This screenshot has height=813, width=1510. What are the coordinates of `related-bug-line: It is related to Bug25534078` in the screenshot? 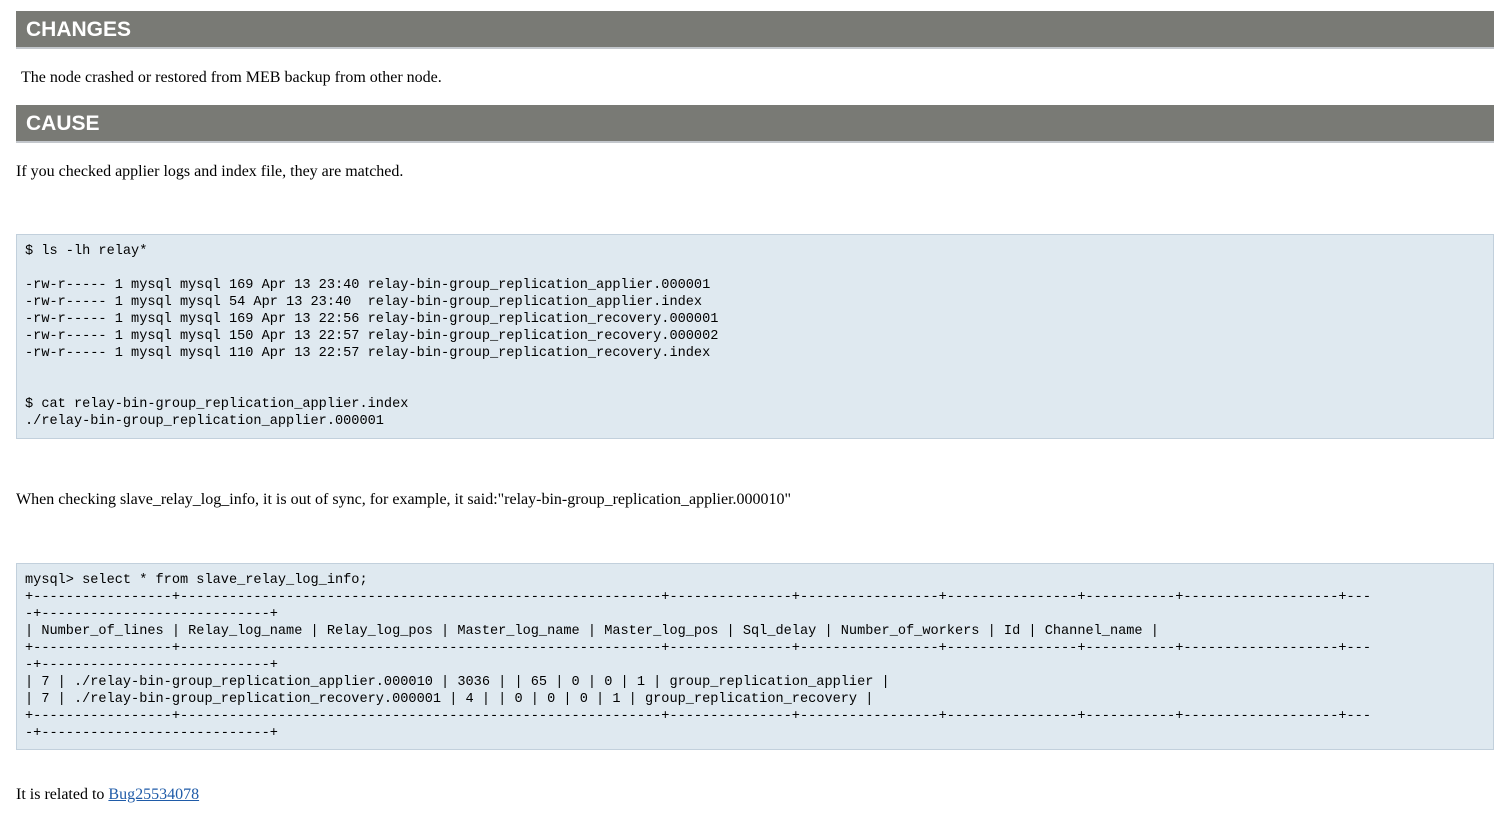 It's located at (107, 795).